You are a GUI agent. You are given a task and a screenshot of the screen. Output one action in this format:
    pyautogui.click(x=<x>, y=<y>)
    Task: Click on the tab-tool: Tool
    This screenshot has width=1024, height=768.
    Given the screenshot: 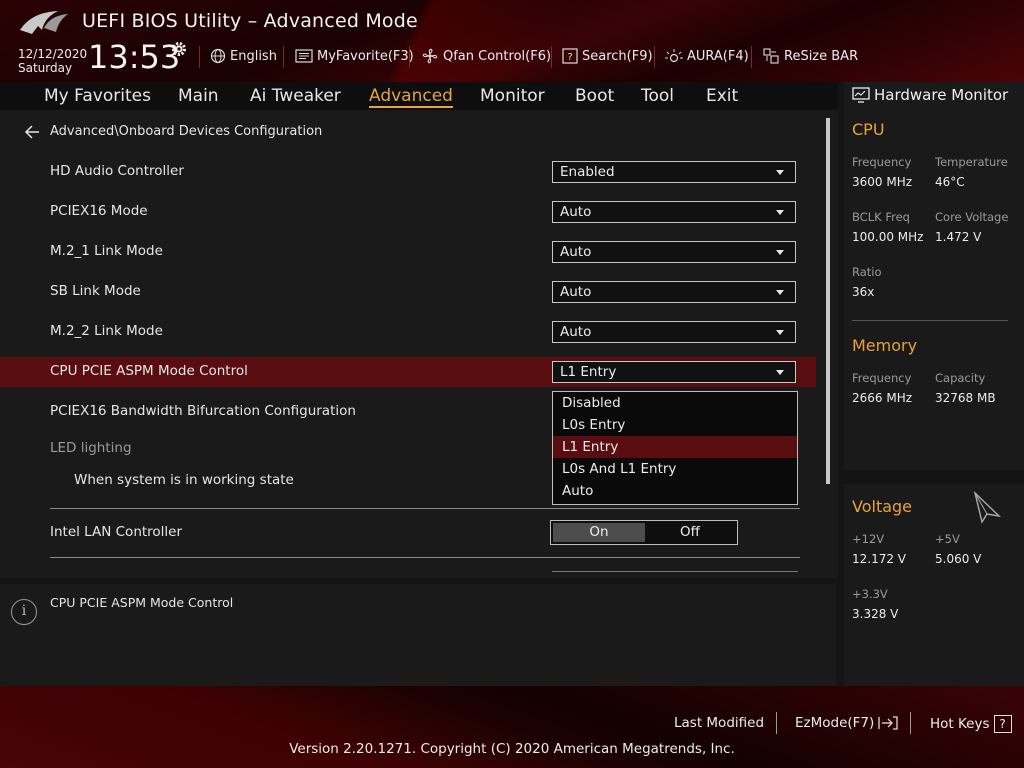 What is the action you would take?
    pyautogui.click(x=657, y=96)
    